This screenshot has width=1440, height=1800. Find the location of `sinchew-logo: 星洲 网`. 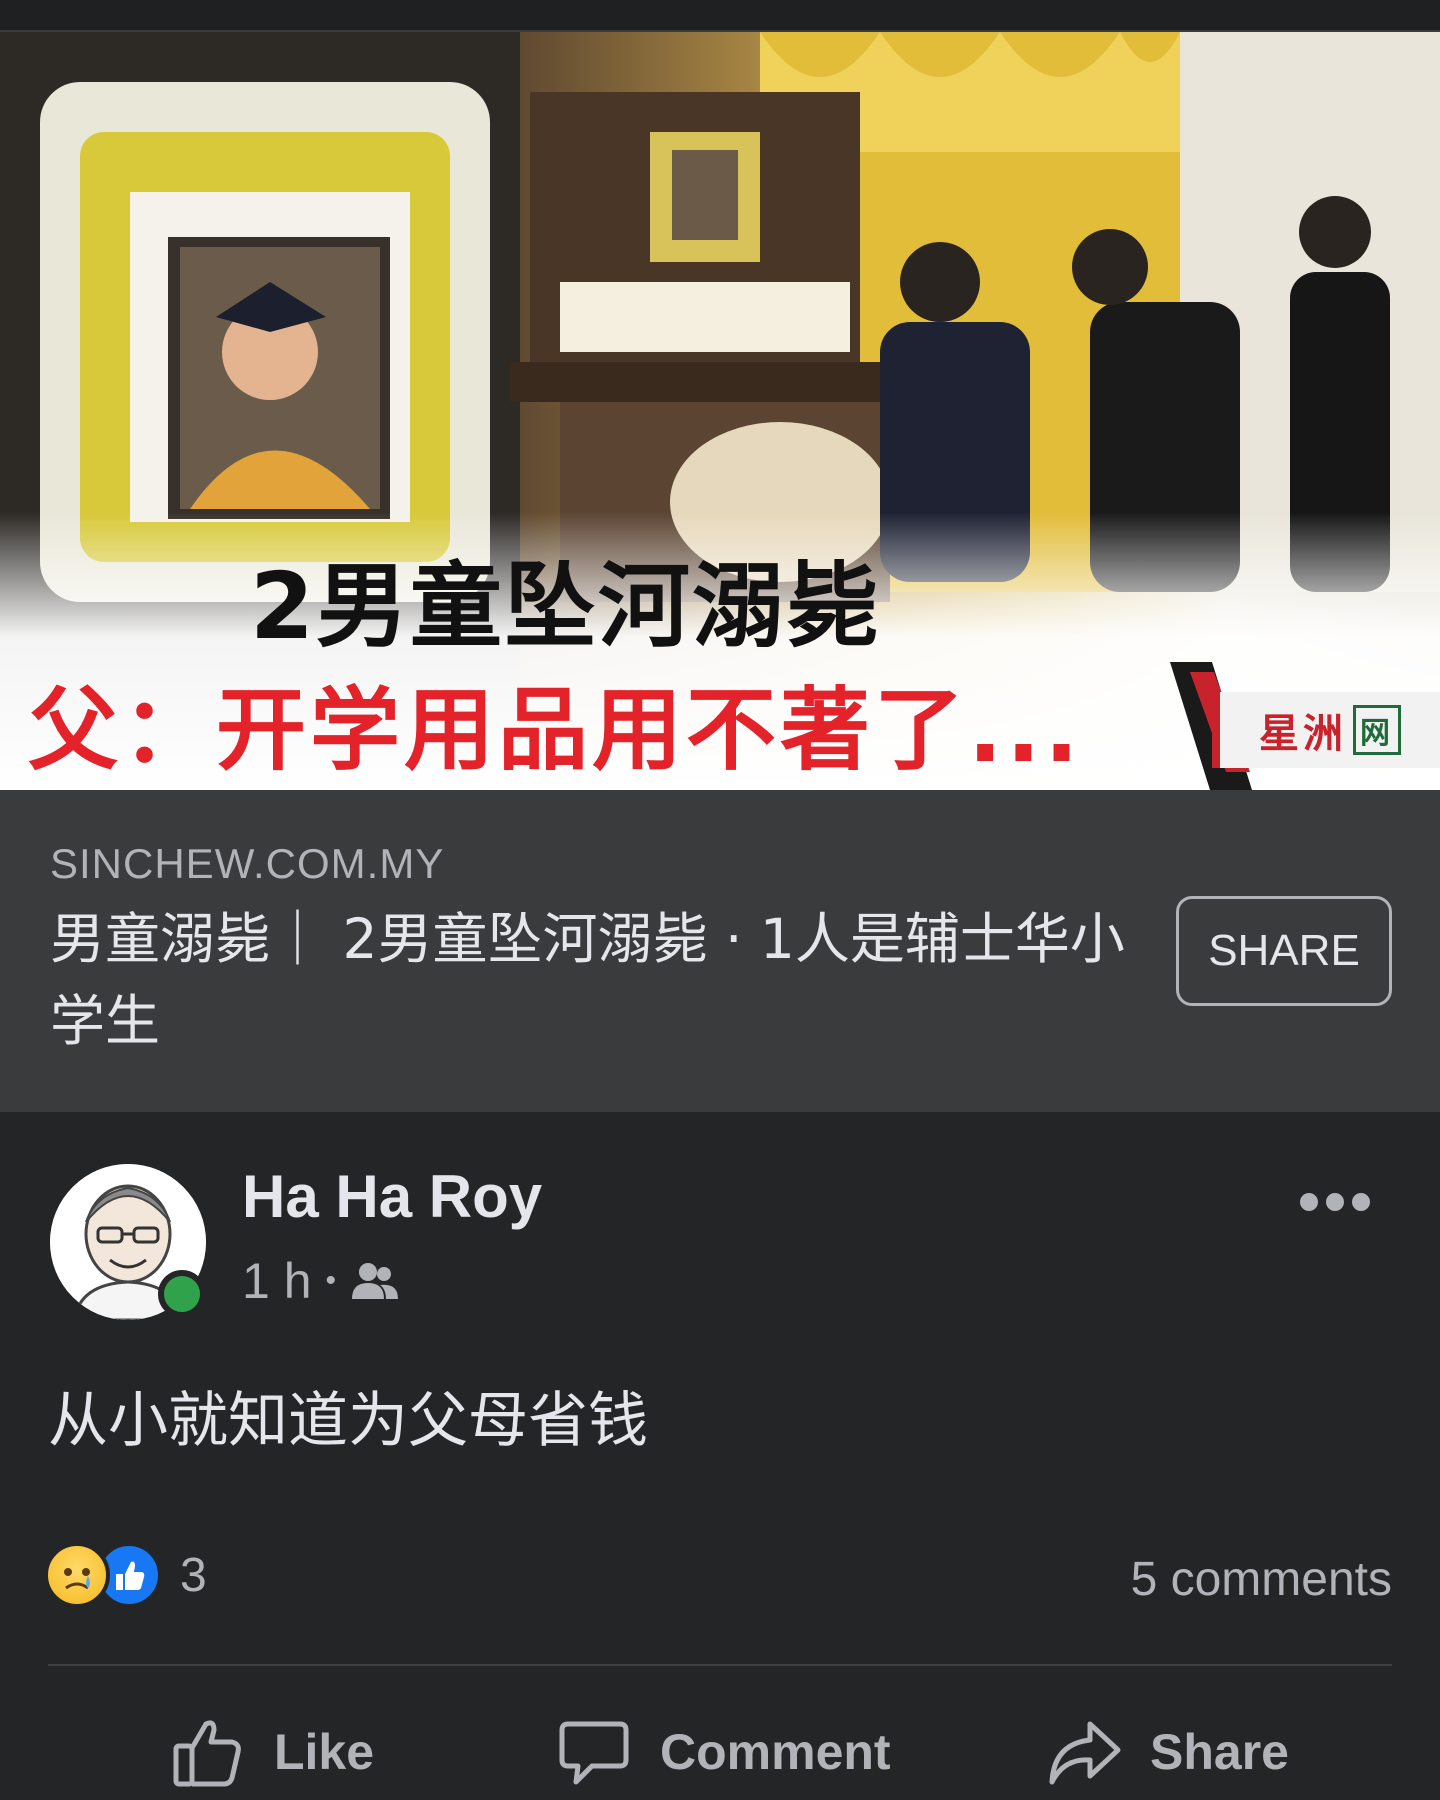

sinchew-logo: 星洲 网 is located at coordinates (1326, 730).